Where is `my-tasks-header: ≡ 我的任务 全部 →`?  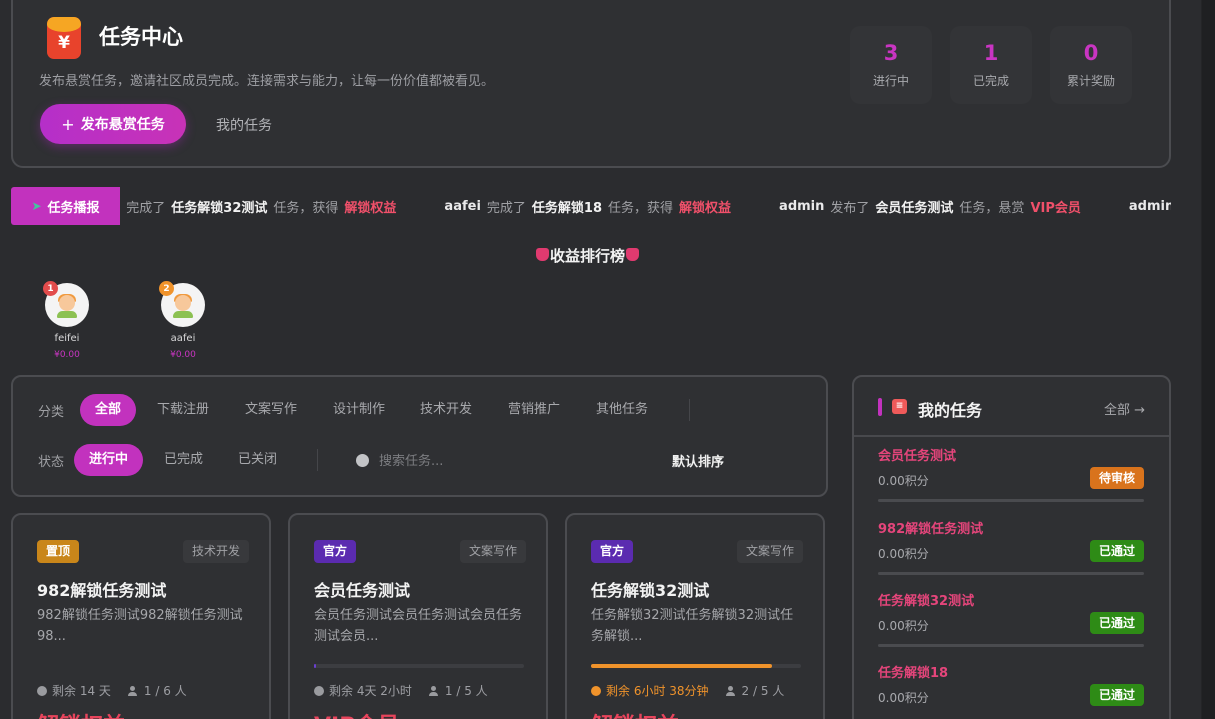 my-tasks-header: ≡ 我的任务 全部 → is located at coordinates (1011, 407).